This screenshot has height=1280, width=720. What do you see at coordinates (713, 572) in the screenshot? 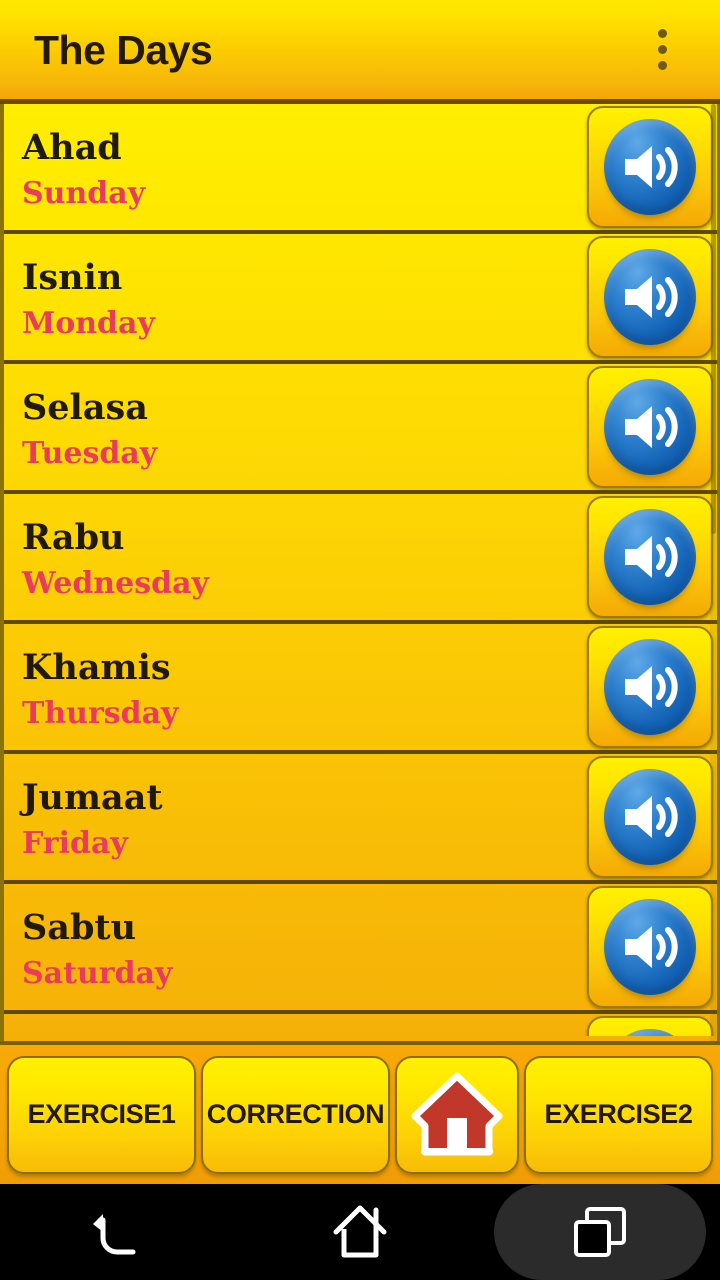
I see `list-scrollbar` at bounding box center [713, 572].